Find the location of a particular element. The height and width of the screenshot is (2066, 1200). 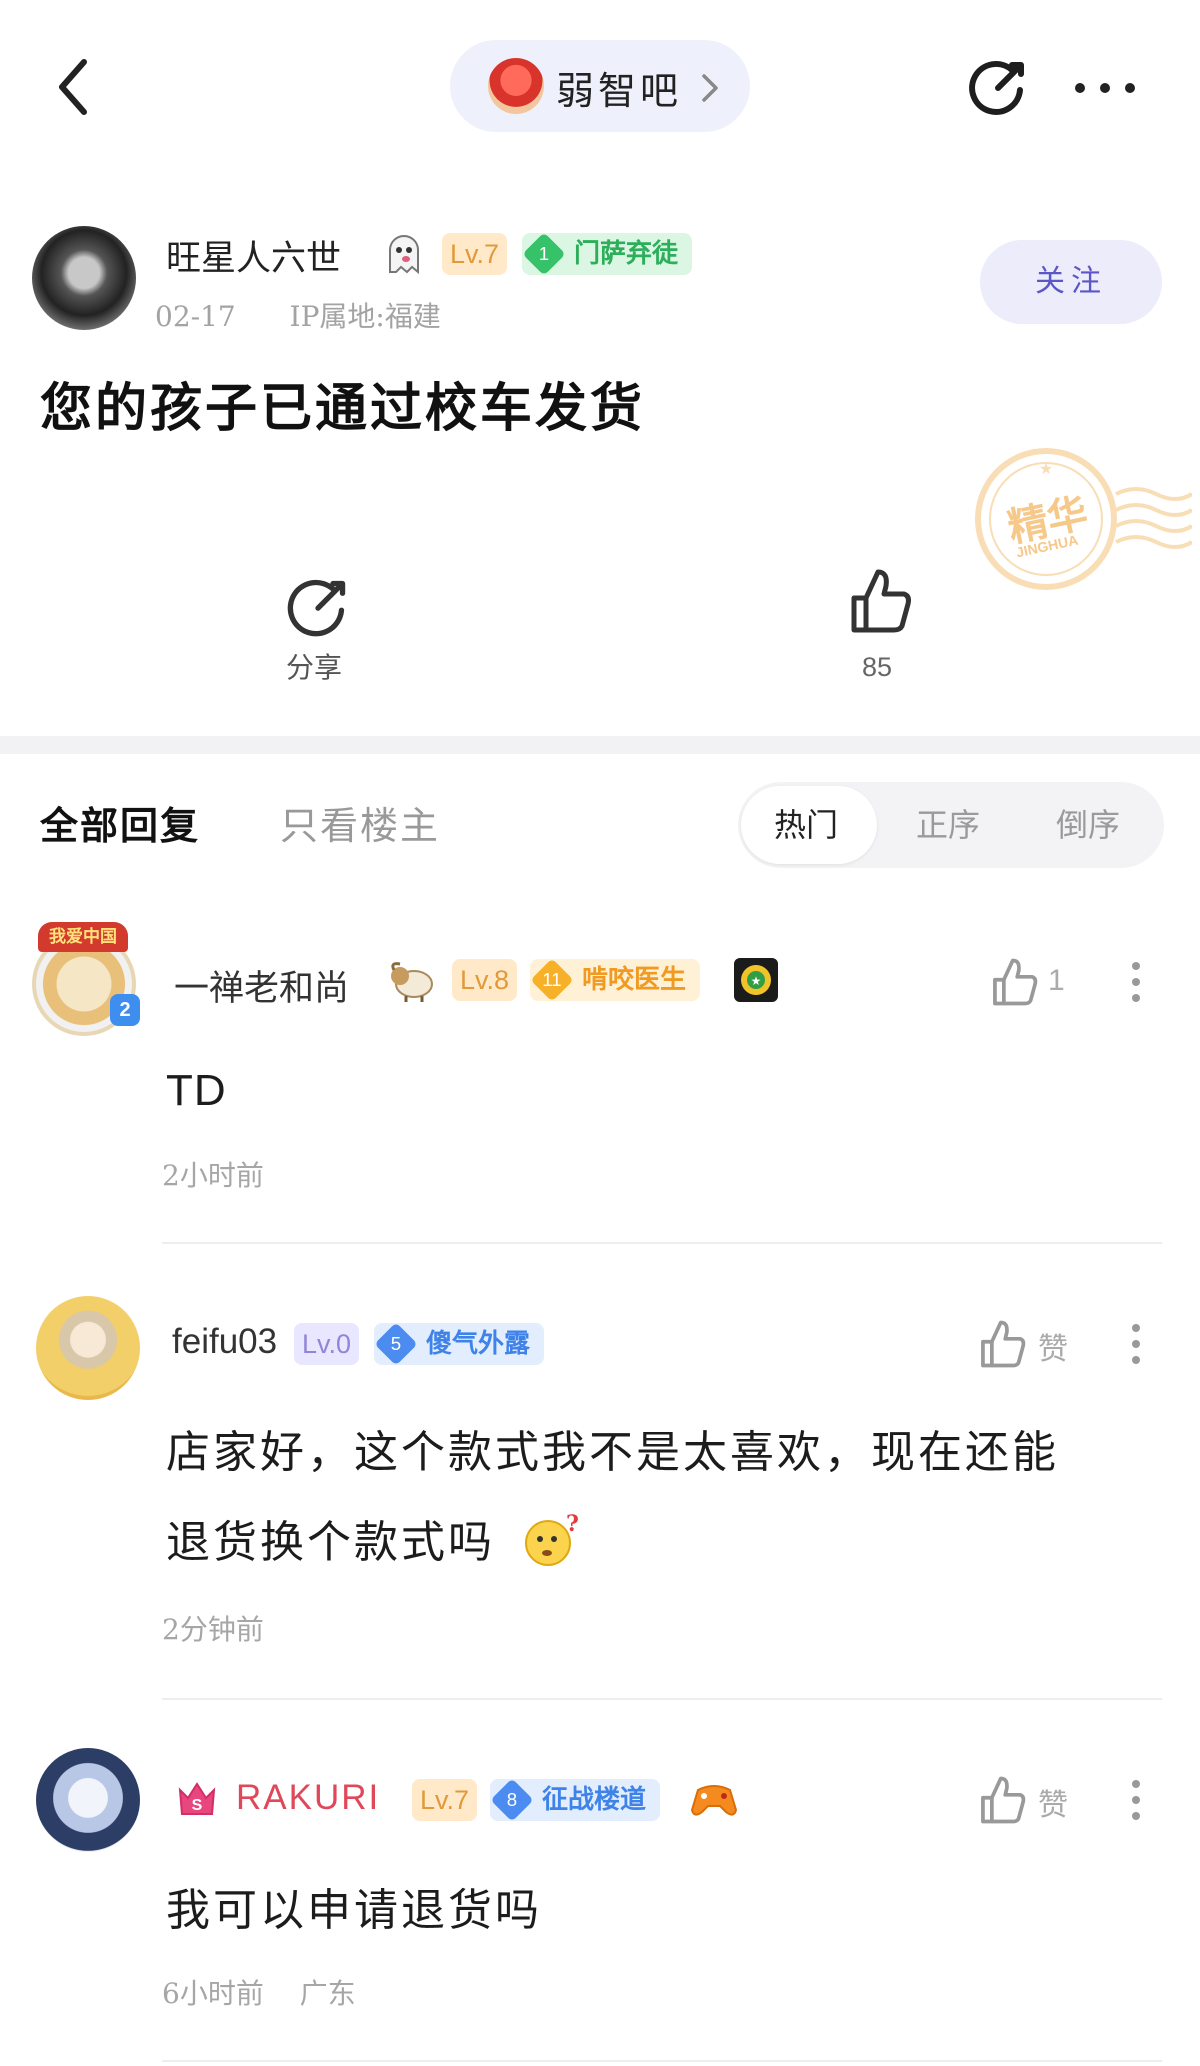

comment-text: 我可以申请退货吗 is located at coordinates (354, 1910).